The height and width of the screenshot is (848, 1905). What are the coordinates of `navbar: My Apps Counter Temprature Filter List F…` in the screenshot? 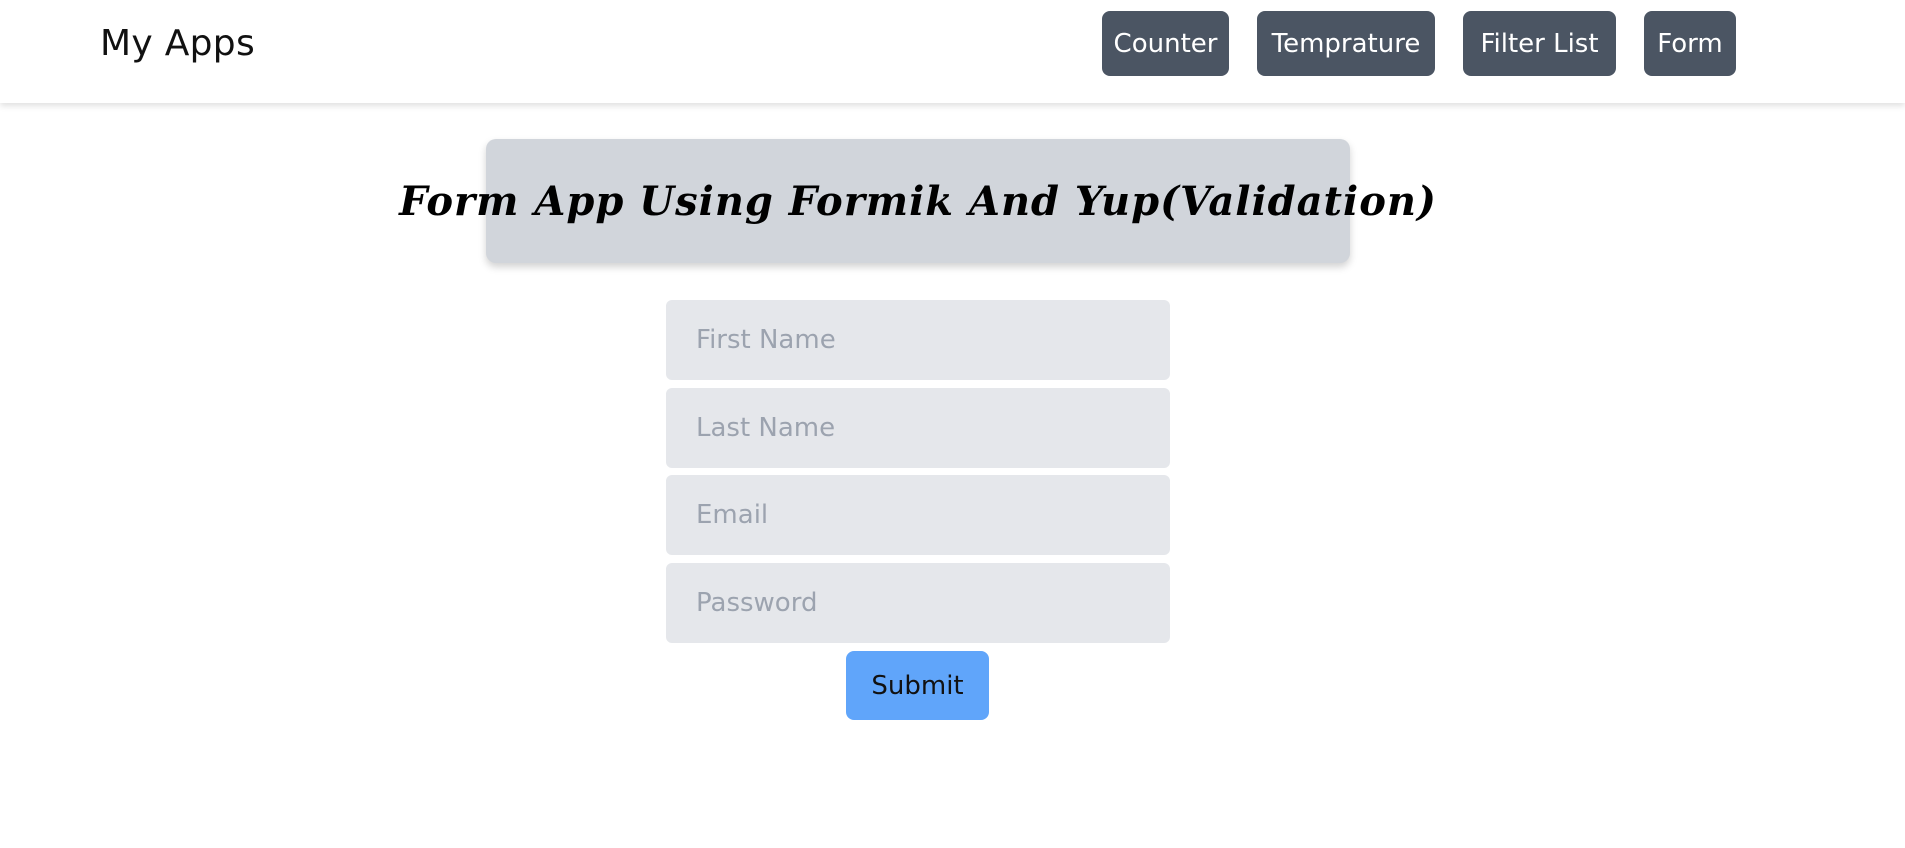 It's located at (952, 51).